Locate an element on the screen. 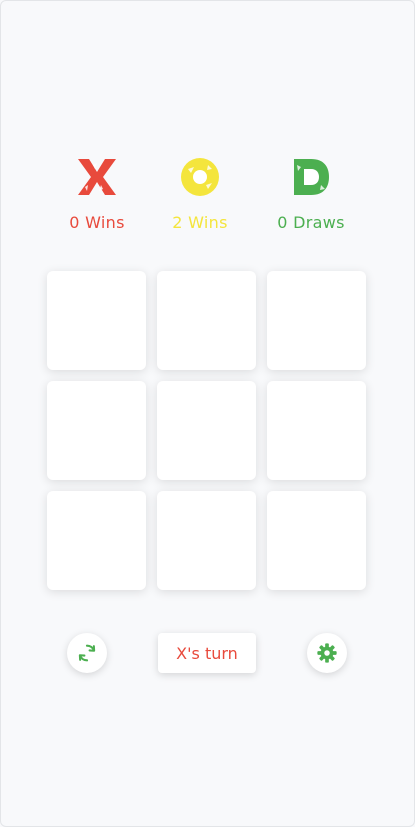 The height and width of the screenshot is (827, 415). d-logo-icon is located at coordinates (311, 177).